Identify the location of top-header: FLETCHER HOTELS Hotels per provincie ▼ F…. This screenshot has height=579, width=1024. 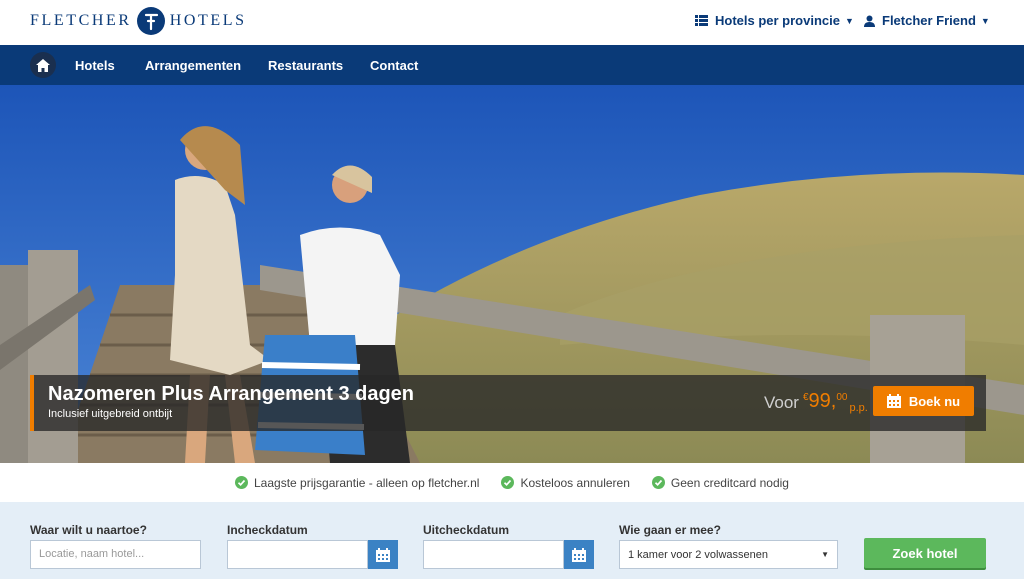
(512, 22).